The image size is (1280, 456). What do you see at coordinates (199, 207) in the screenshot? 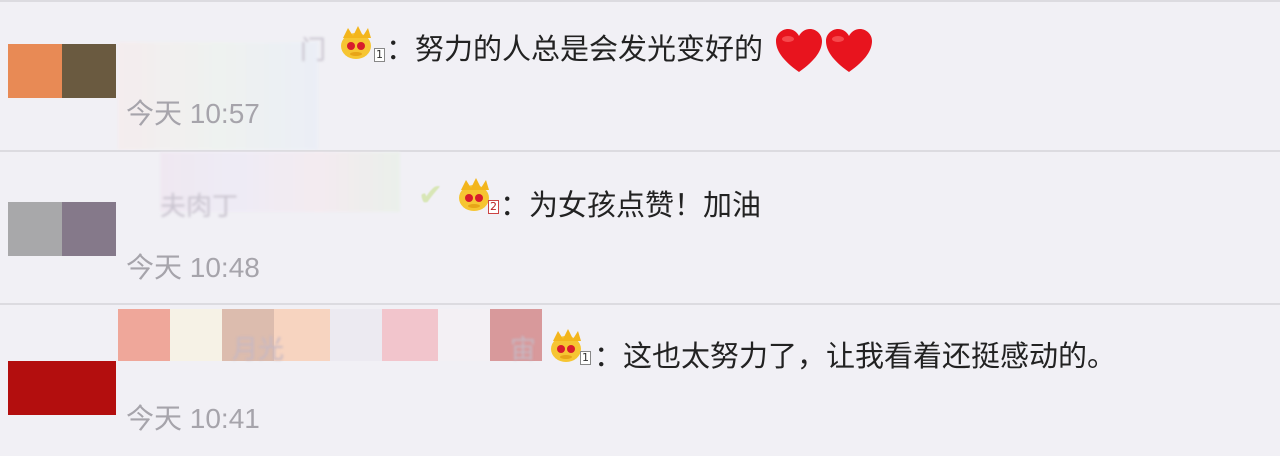
I see `obscured-username: 夫肉丁` at bounding box center [199, 207].